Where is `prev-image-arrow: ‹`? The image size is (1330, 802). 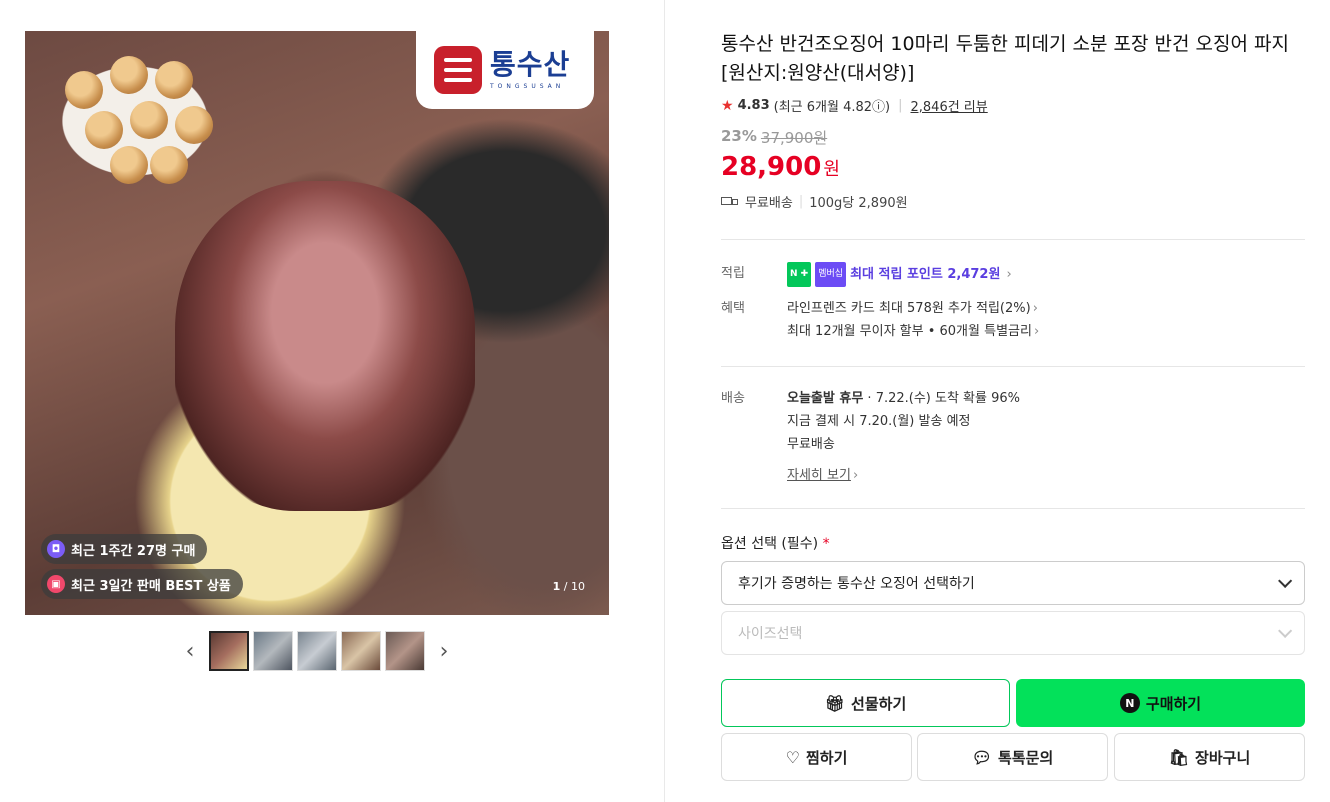 prev-image-arrow: ‹ is located at coordinates (190, 651).